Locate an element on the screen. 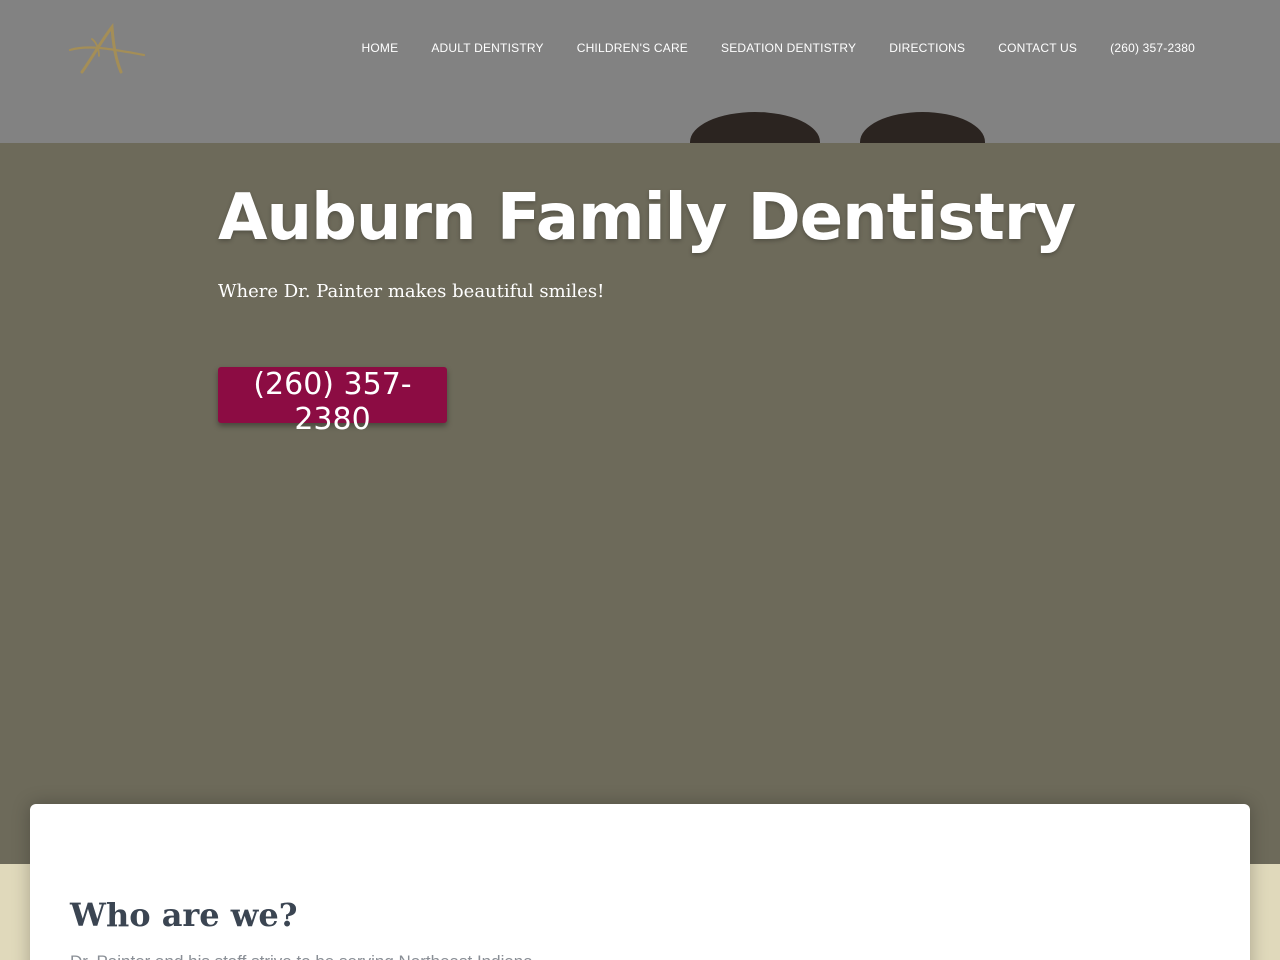 This screenshot has width=1280, height=960. hero-title: Auburn Family Dentistry is located at coordinates (647, 218).